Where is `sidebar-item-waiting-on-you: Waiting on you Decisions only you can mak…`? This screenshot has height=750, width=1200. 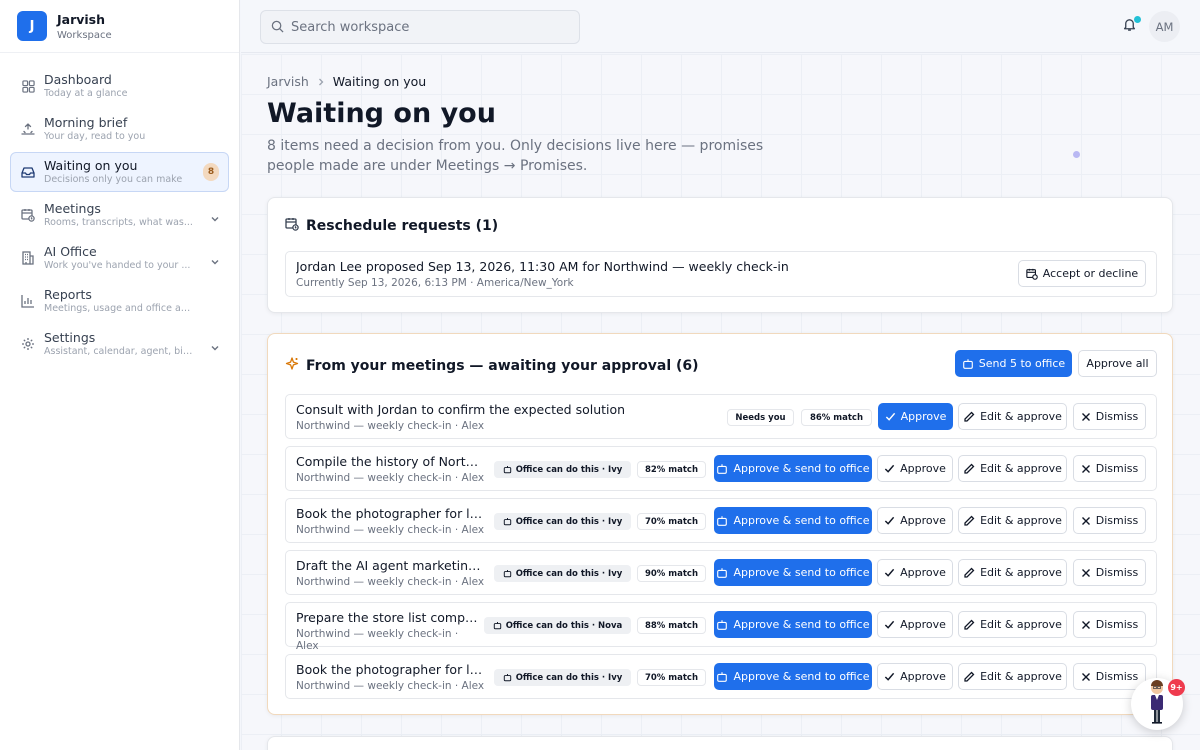 sidebar-item-waiting-on-you: Waiting on you Decisions only you can mak… is located at coordinates (119, 172).